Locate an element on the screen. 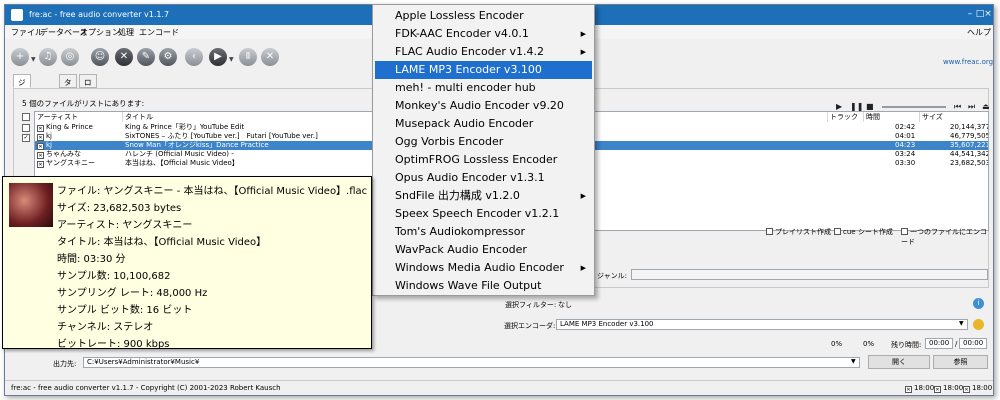 This screenshot has height=400, width=1000. cddb-query-icon: ☺ is located at coordinates (100, 57).